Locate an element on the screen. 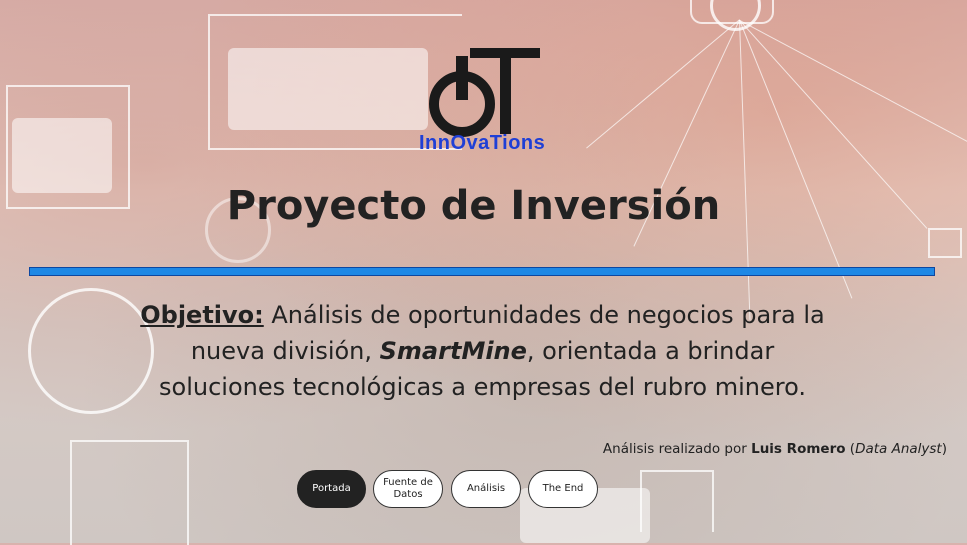  nav-button-the-end: The End is located at coordinates (563, 489).